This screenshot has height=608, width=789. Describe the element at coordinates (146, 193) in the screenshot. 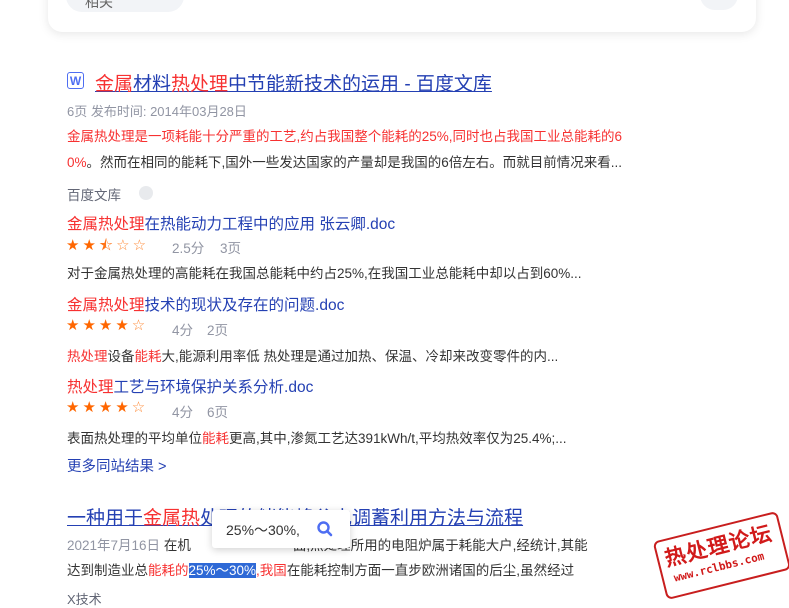

I see `source-dropdown-icon` at that location.